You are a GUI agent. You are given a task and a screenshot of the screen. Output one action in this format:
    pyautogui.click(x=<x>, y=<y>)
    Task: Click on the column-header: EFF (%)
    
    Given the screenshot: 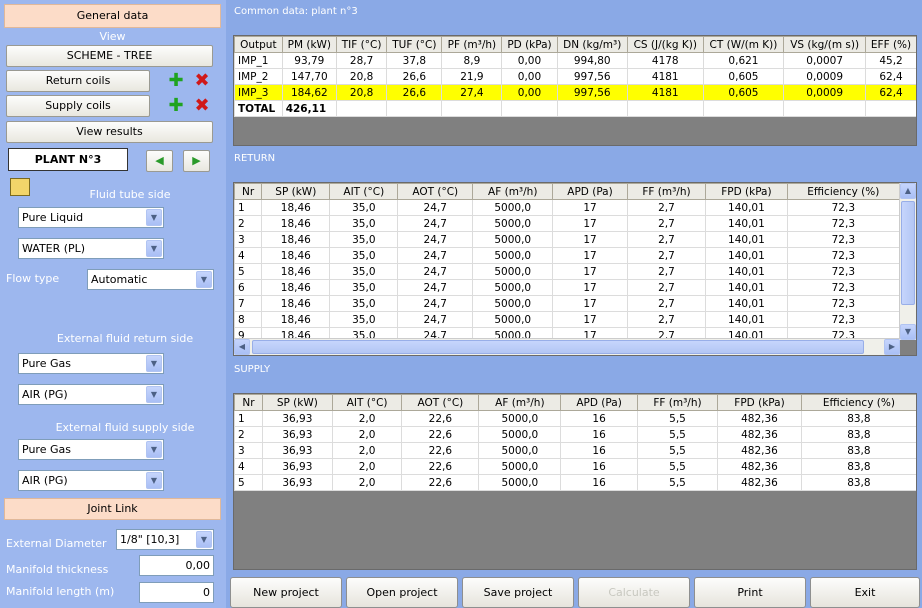 What is the action you would take?
    pyautogui.click(x=890, y=44)
    